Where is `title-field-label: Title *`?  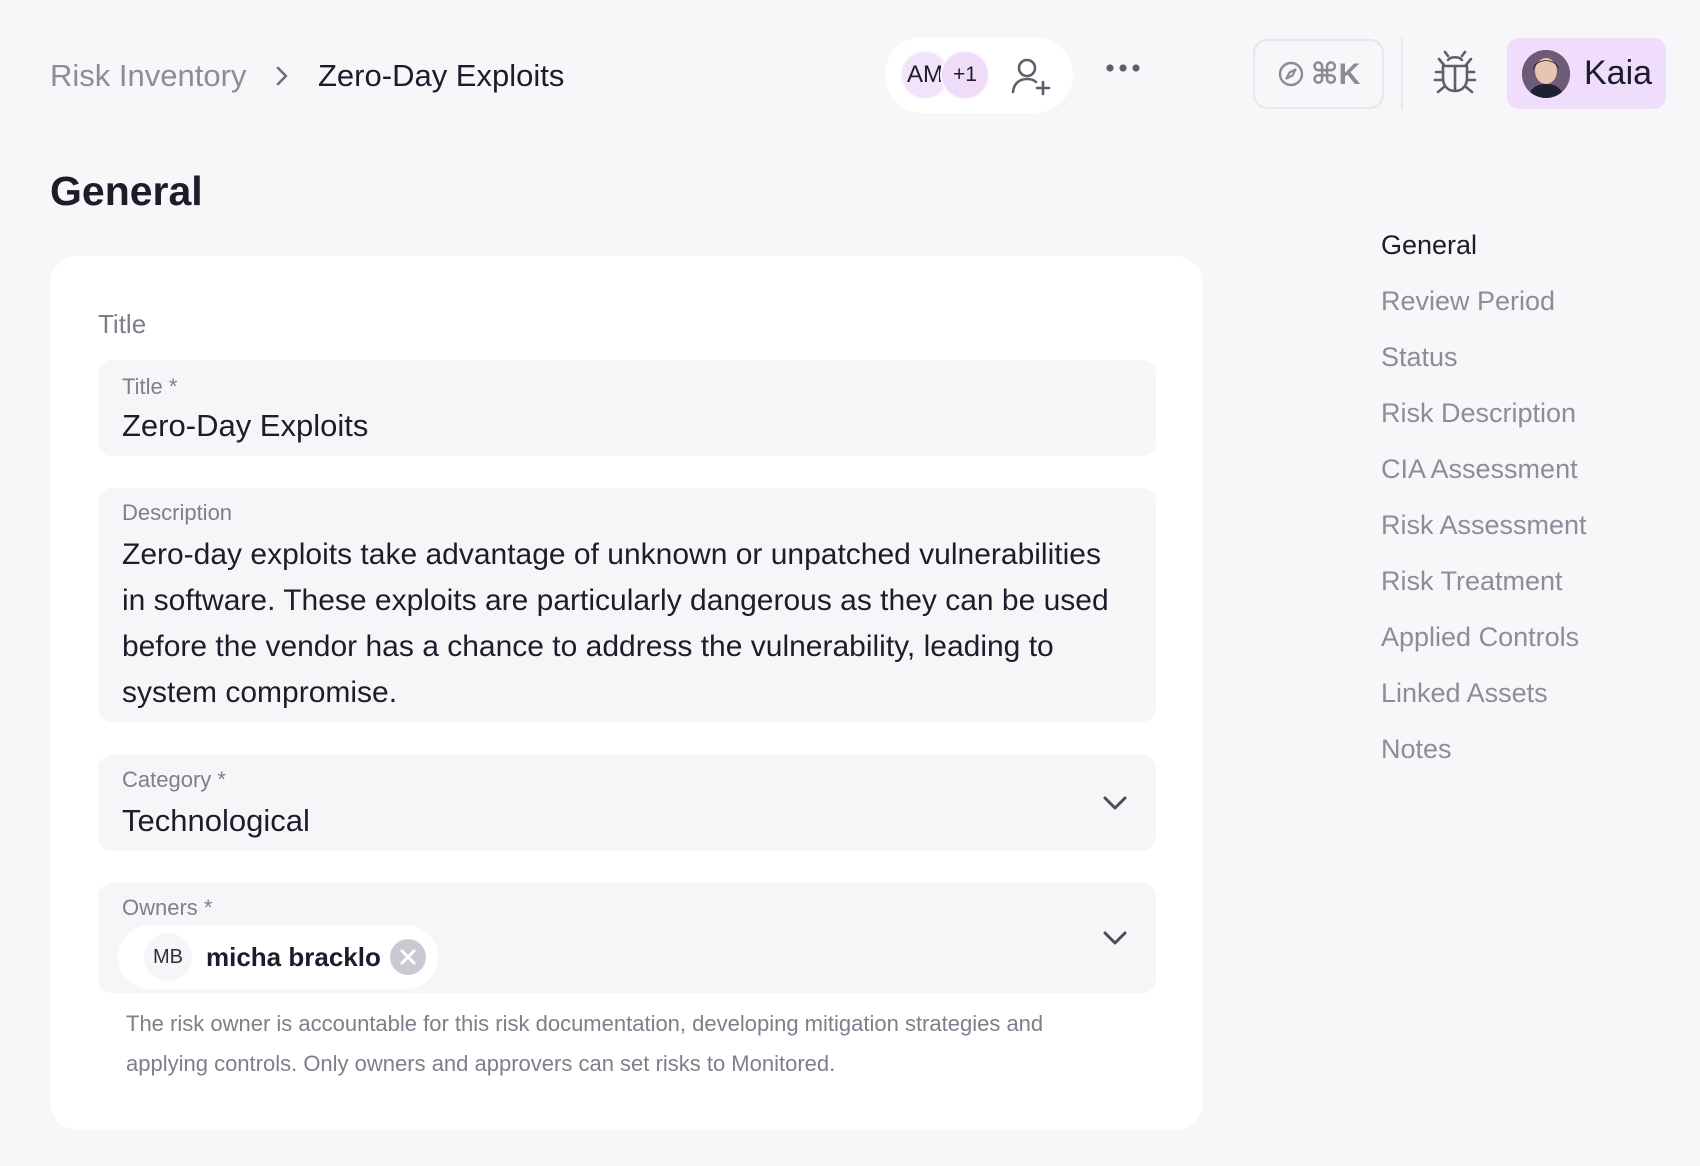
title-field-label: Title * is located at coordinates (150, 386).